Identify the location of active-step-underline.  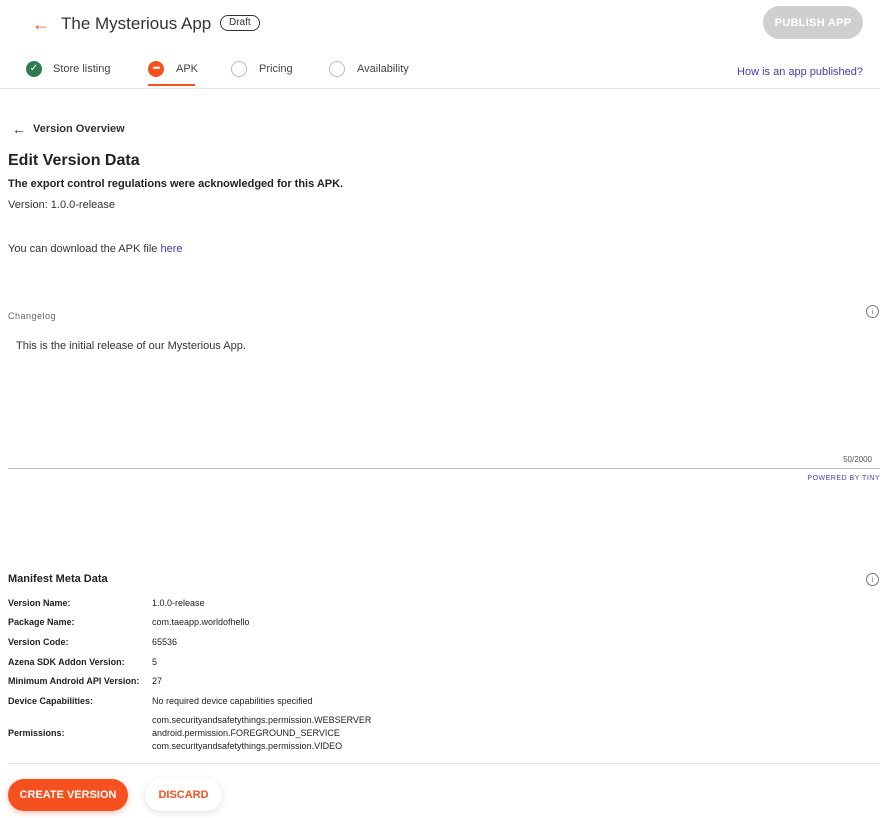
(171, 85).